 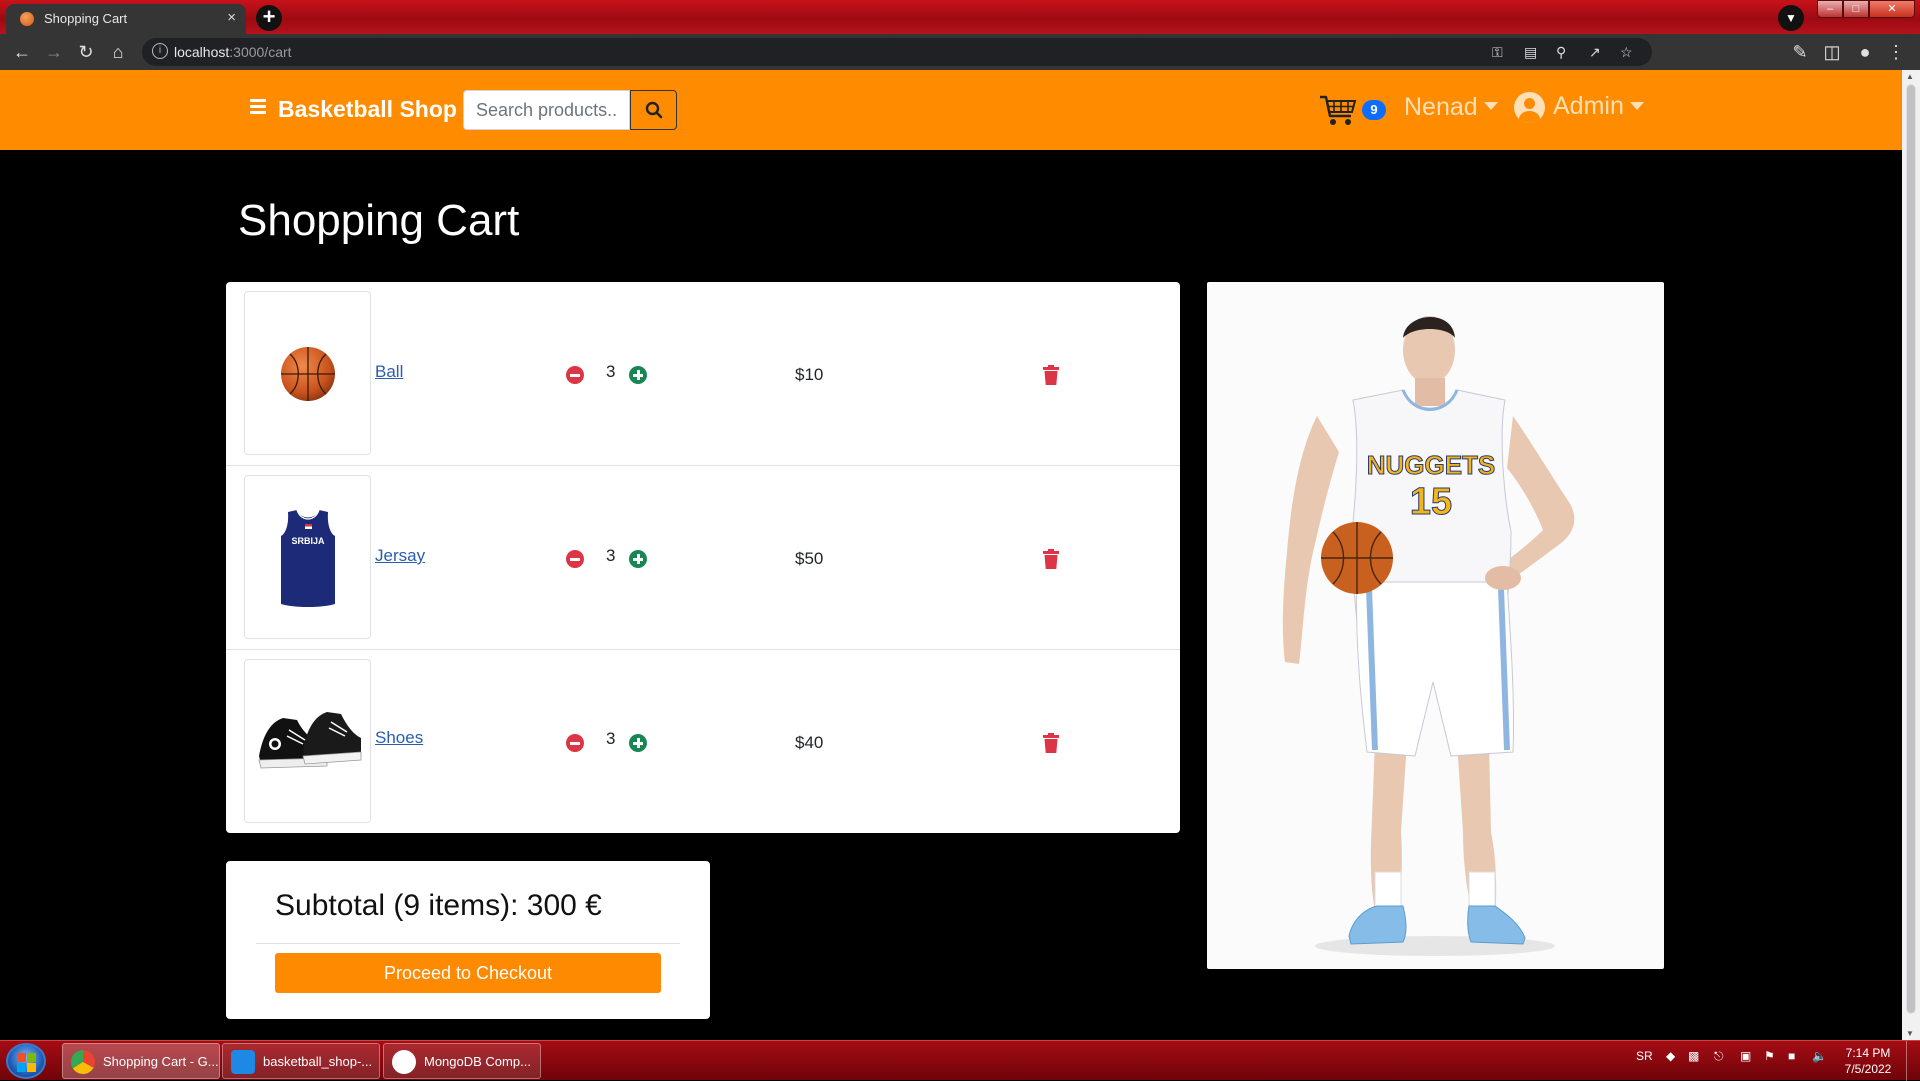 What do you see at coordinates (379, 220) in the screenshot?
I see `page-title: Shopping Cart` at bounding box center [379, 220].